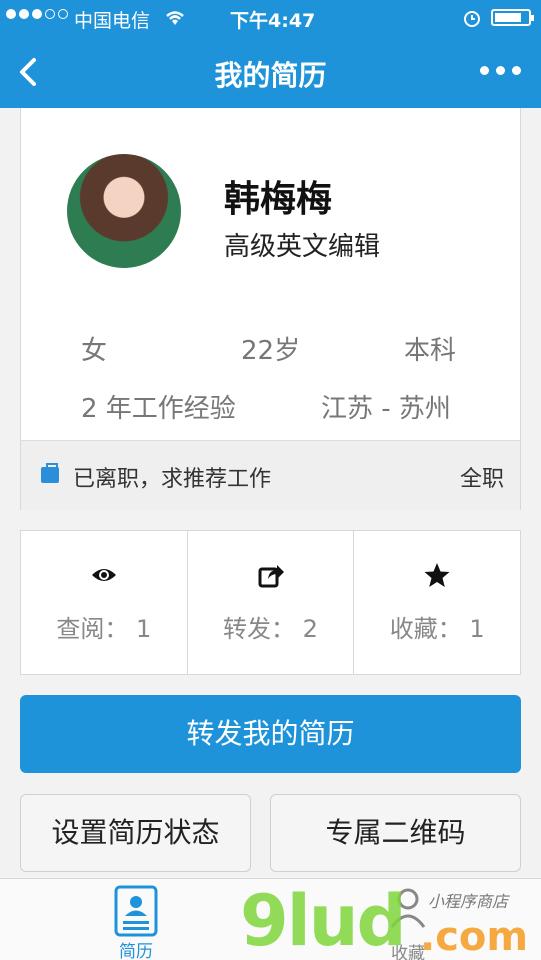 Image resolution: width=541 pixels, height=960 pixels. I want to click on forward-resume-button: 转发我的简历, so click(270, 734).